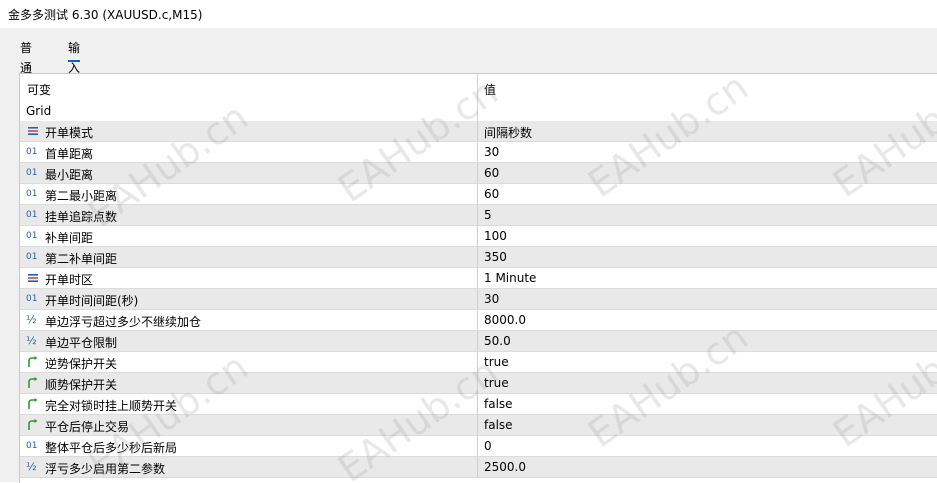  What do you see at coordinates (248, 362) in the screenshot?
I see `variable-cell: 逆势保护开关` at bounding box center [248, 362].